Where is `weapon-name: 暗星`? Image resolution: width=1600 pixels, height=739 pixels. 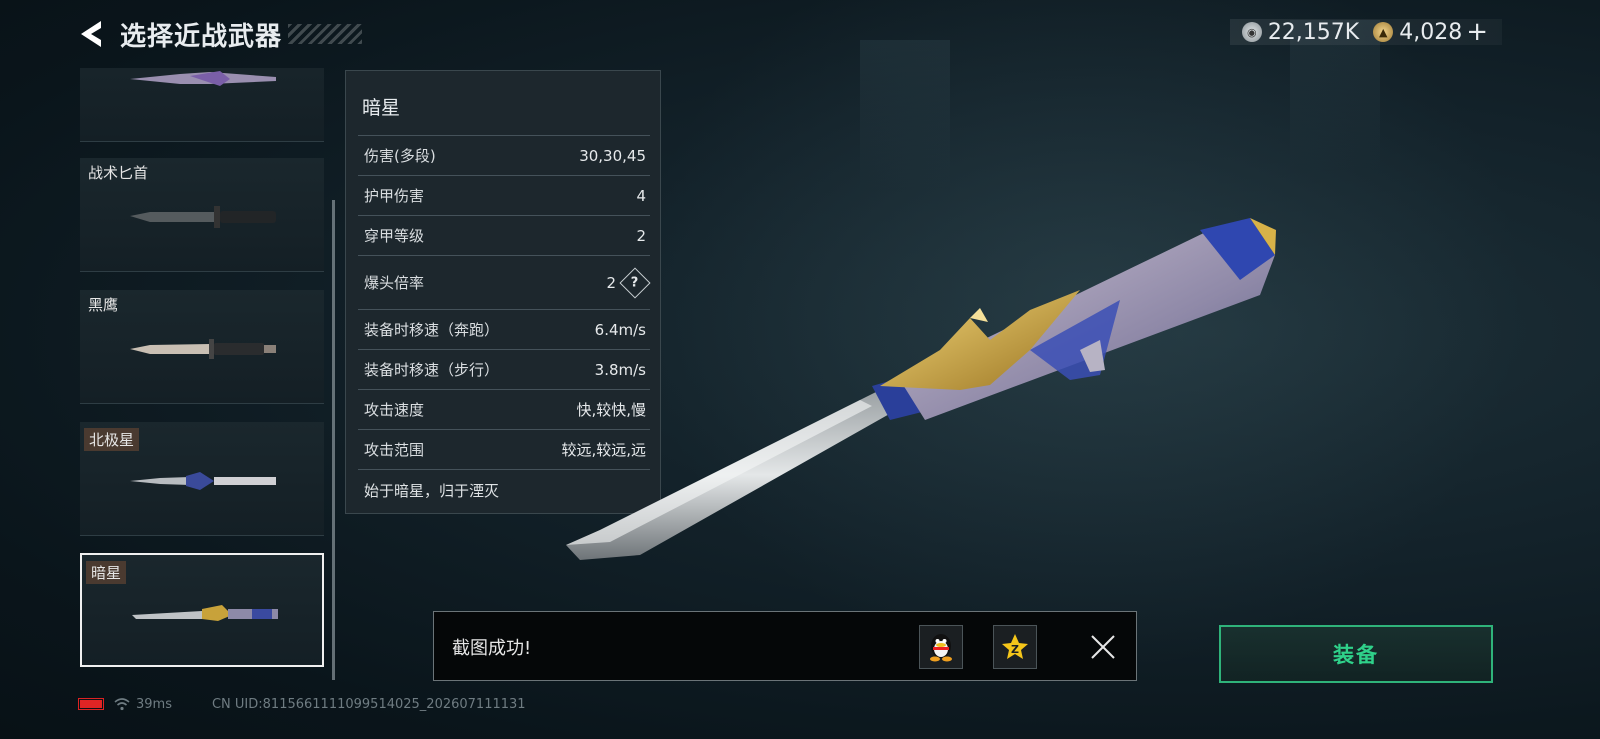 weapon-name: 暗星 is located at coordinates (106, 572).